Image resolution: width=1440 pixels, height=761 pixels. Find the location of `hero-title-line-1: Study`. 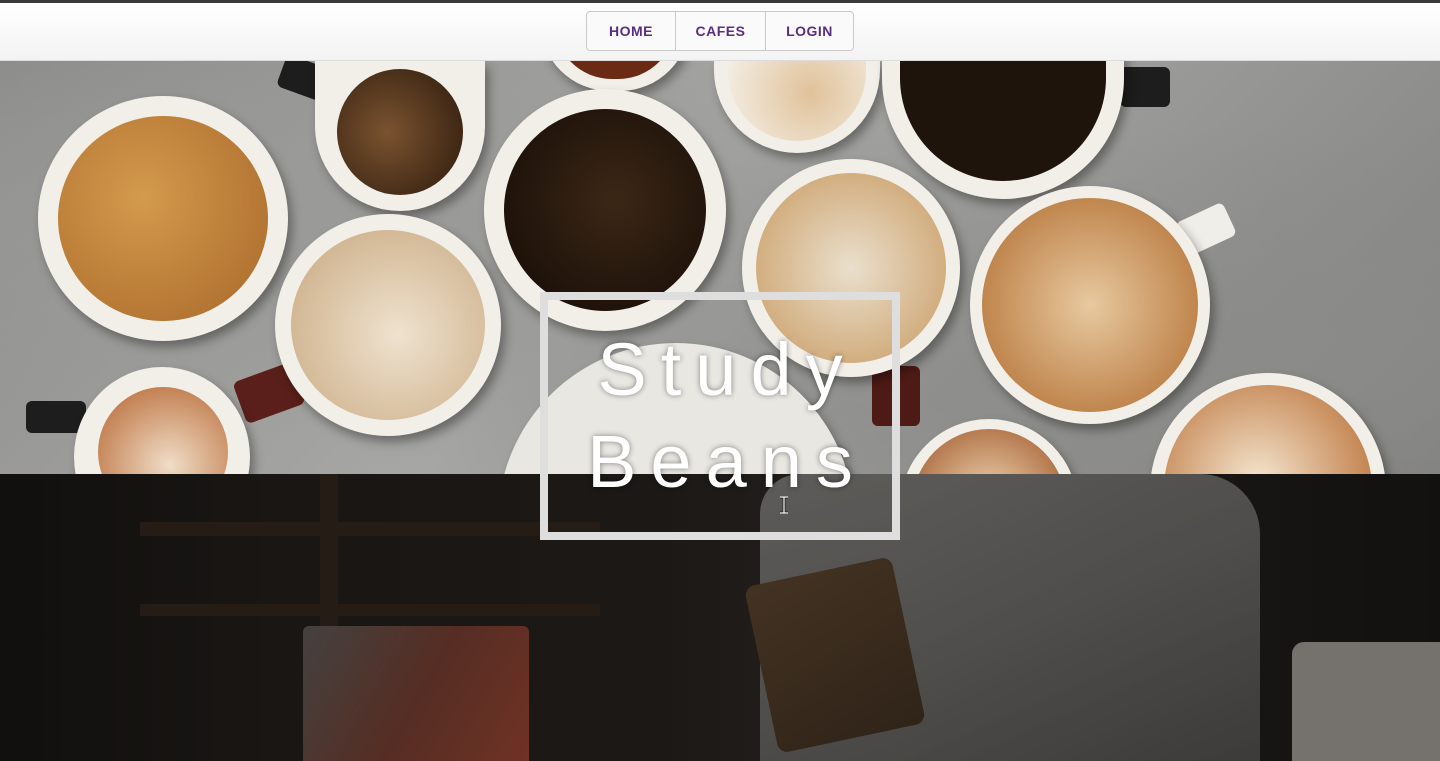

hero-title-line-1: Study is located at coordinates (727, 369).